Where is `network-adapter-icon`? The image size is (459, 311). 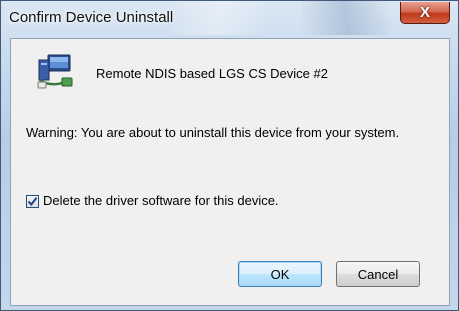 network-adapter-icon is located at coordinates (55, 72).